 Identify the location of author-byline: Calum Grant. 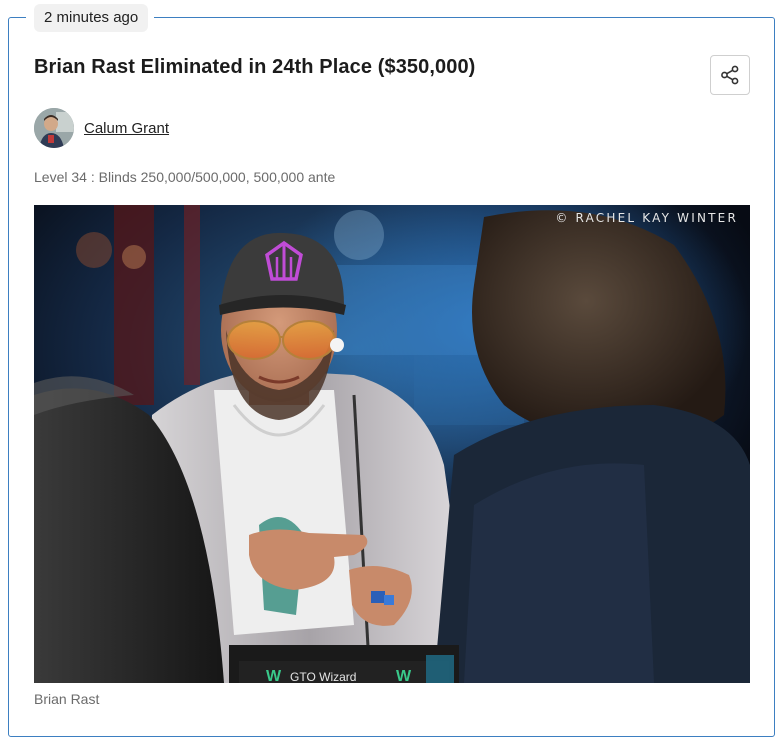
(101, 128).